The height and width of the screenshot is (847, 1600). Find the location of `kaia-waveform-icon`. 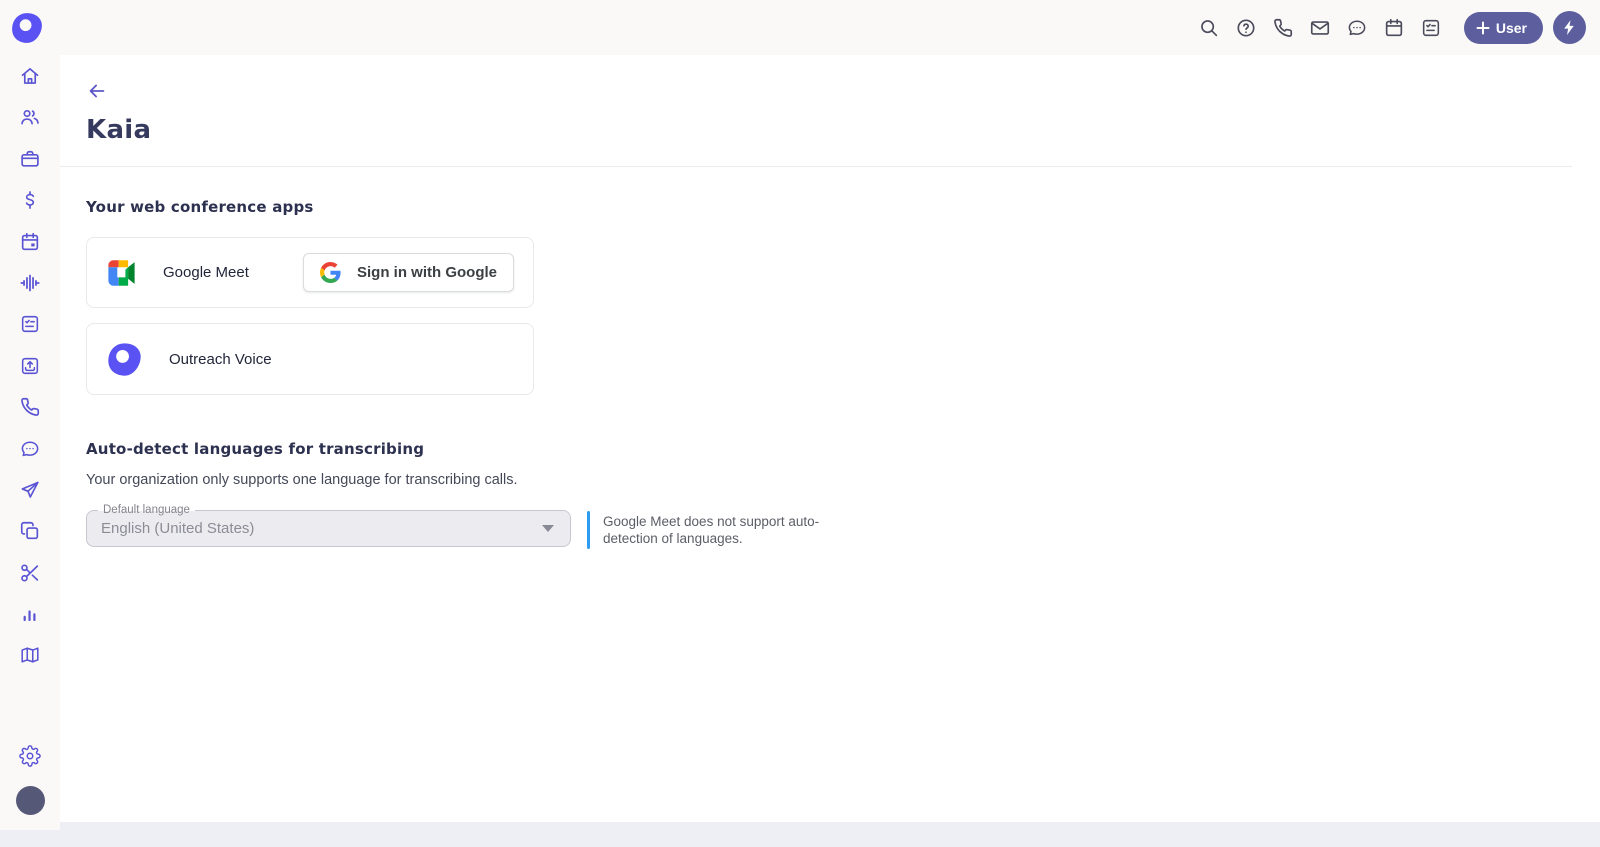

kaia-waveform-icon is located at coordinates (30, 283).